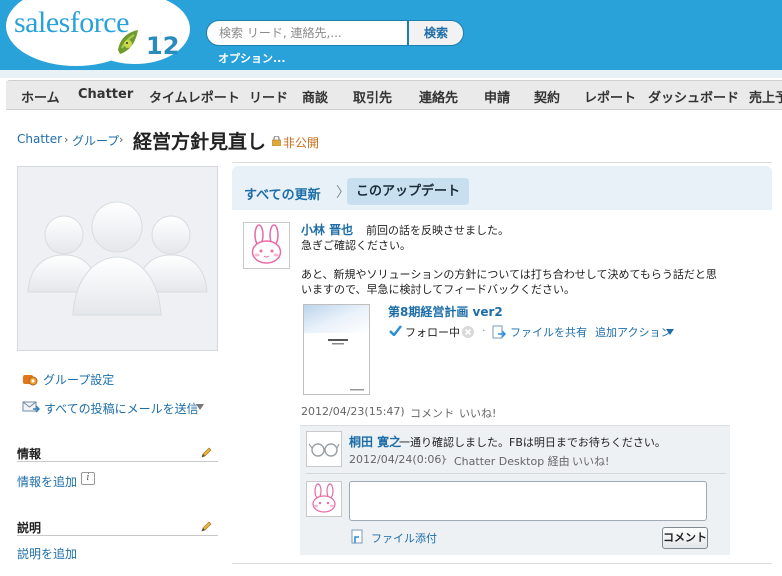  Describe the element at coordinates (512, 461) in the screenshot. I see `comment-via: Chatter Desktop 経由` at that location.